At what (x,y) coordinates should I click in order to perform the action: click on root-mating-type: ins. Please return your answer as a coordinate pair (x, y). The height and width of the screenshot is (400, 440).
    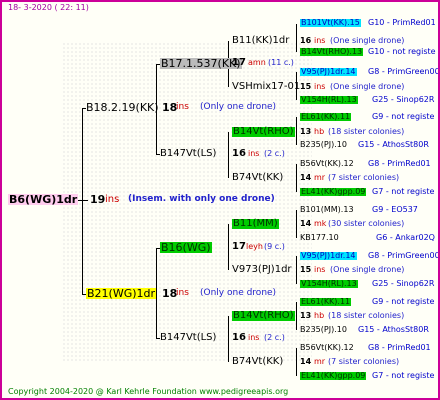
    Looking at the image, I should click on (112, 199).